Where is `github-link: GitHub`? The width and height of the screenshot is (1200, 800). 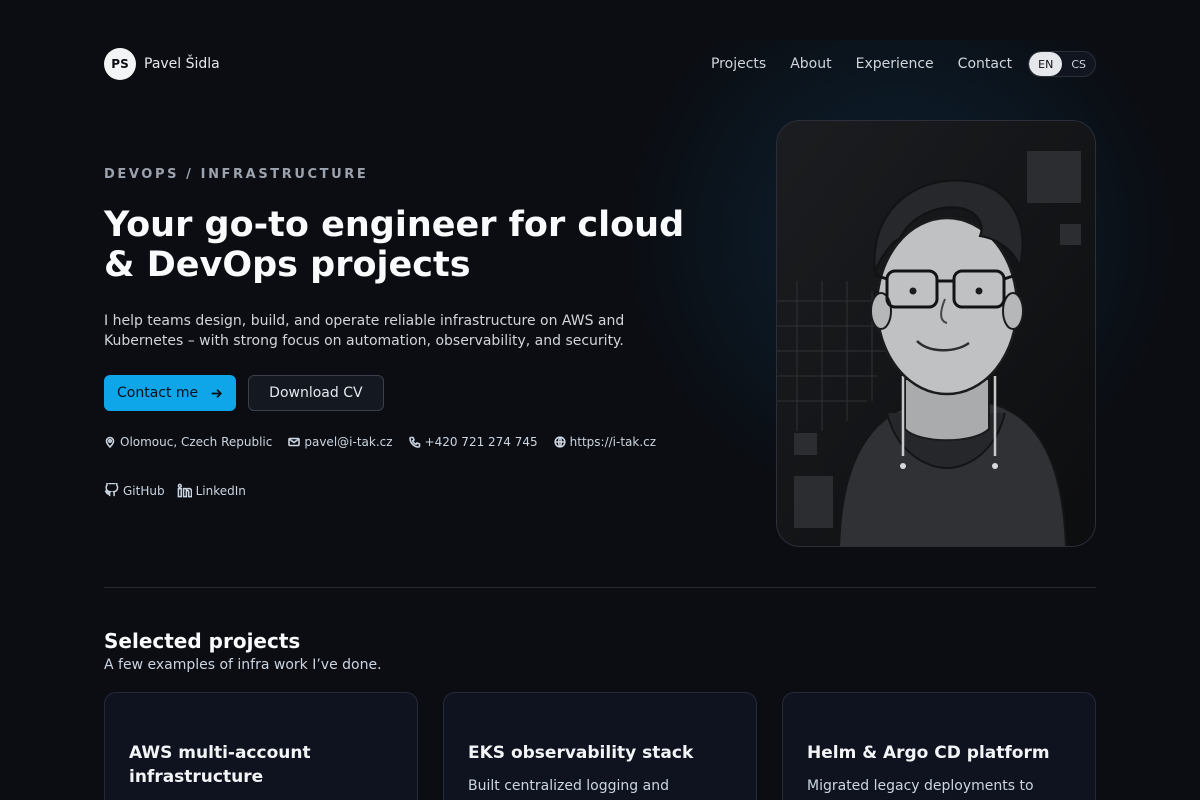
github-link: GitHub is located at coordinates (134, 490).